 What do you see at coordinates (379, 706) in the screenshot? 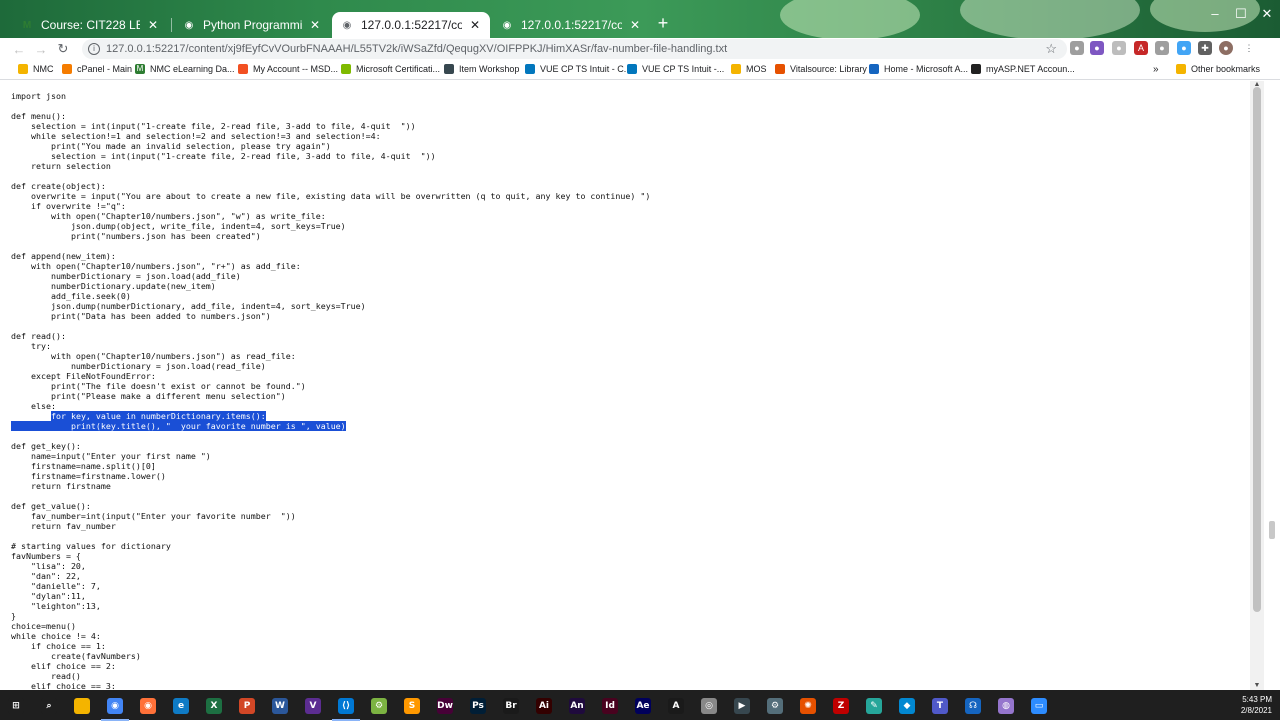
I see `app-green-icon: ⚙` at bounding box center [379, 706].